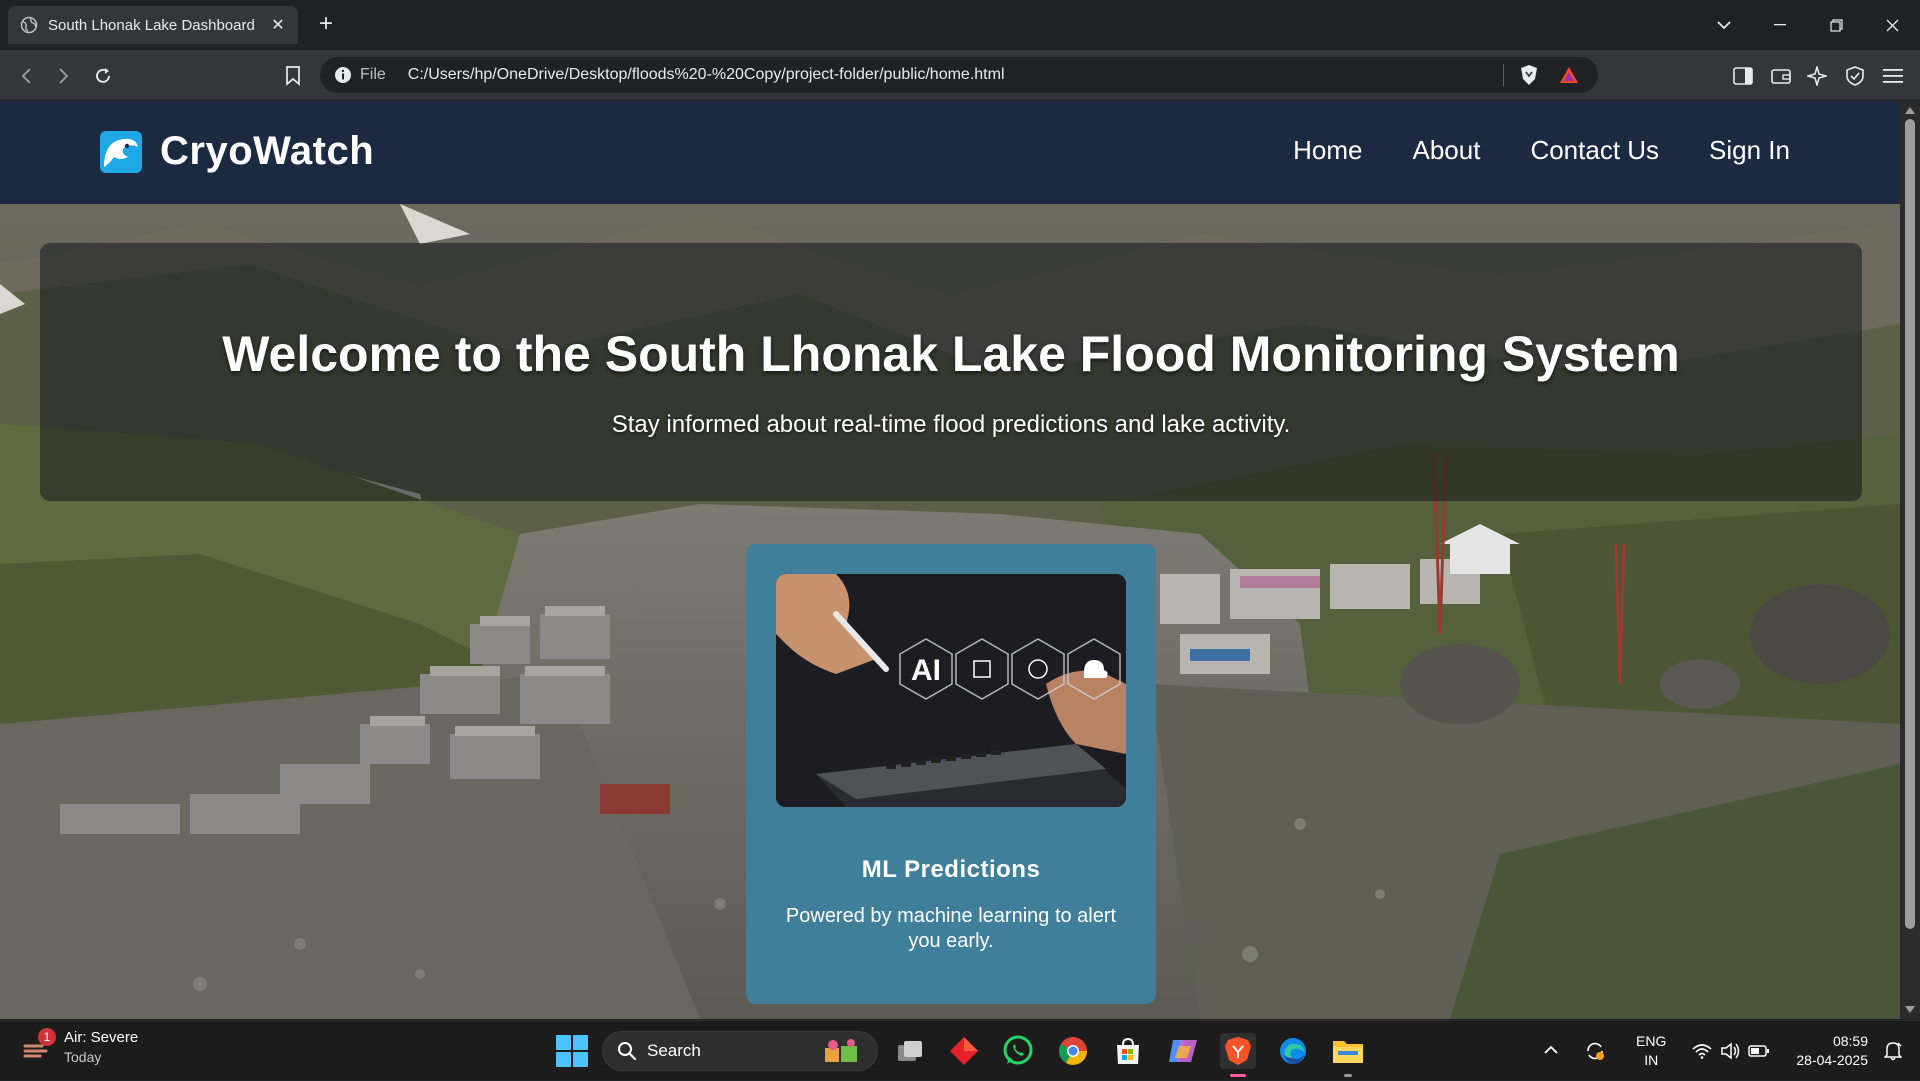  Describe the element at coordinates (29, 25) in the screenshot. I see `globe-icon` at that location.